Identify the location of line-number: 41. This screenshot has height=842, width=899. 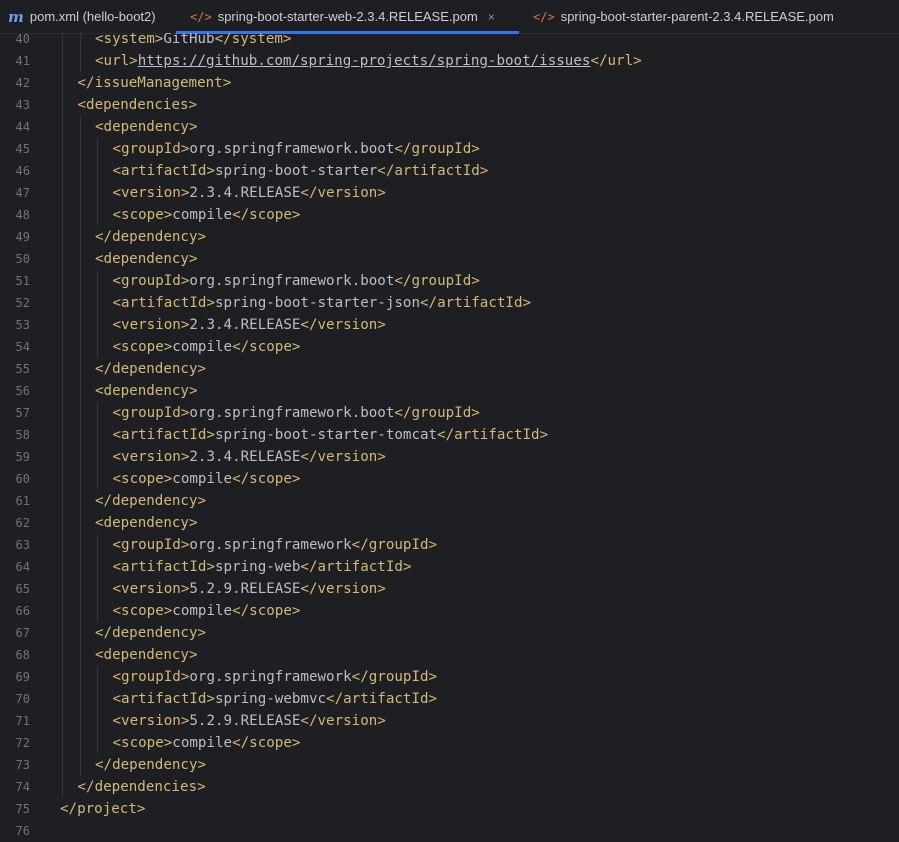
(22, 61).